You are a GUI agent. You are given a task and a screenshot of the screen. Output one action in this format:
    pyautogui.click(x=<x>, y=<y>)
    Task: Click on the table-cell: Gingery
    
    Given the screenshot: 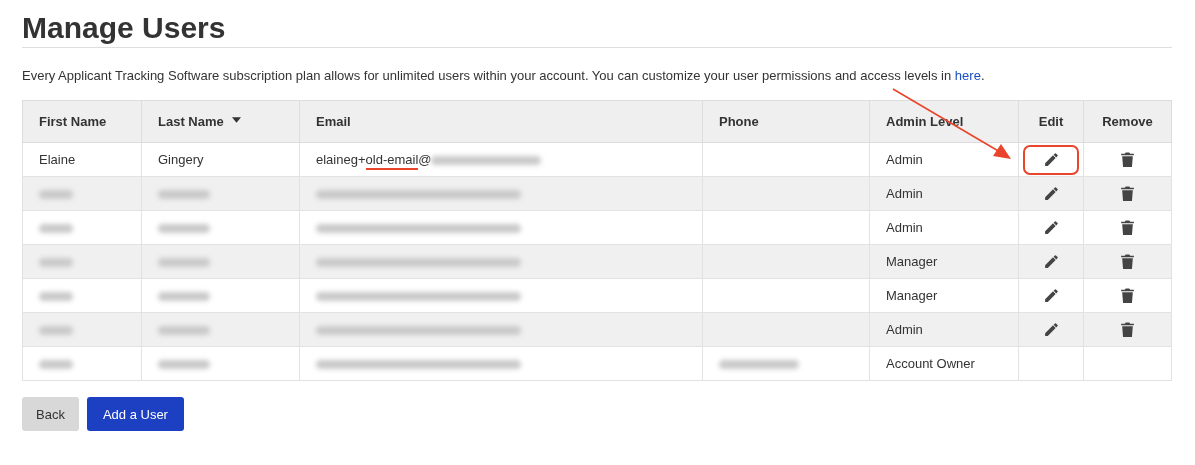 What is the action you would take?
    pyautogui.click(x=181, y=159)
    